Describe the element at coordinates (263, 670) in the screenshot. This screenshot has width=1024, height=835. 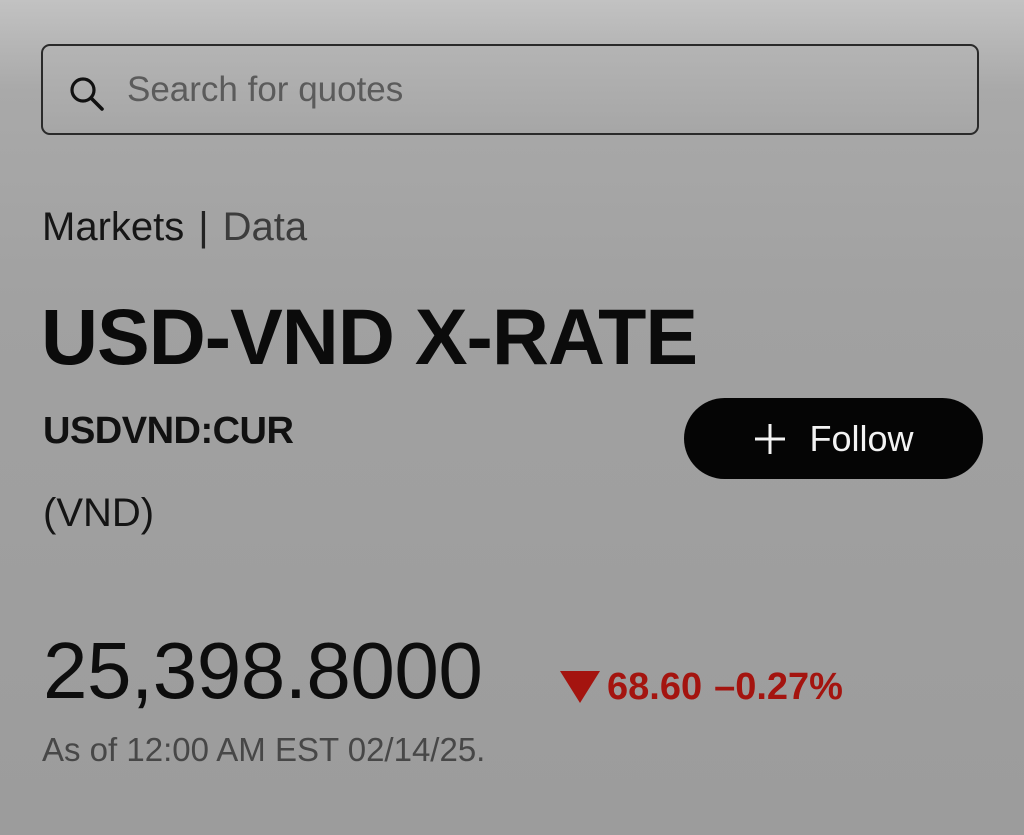
I see `price-value: 25,398.8000` at that location.